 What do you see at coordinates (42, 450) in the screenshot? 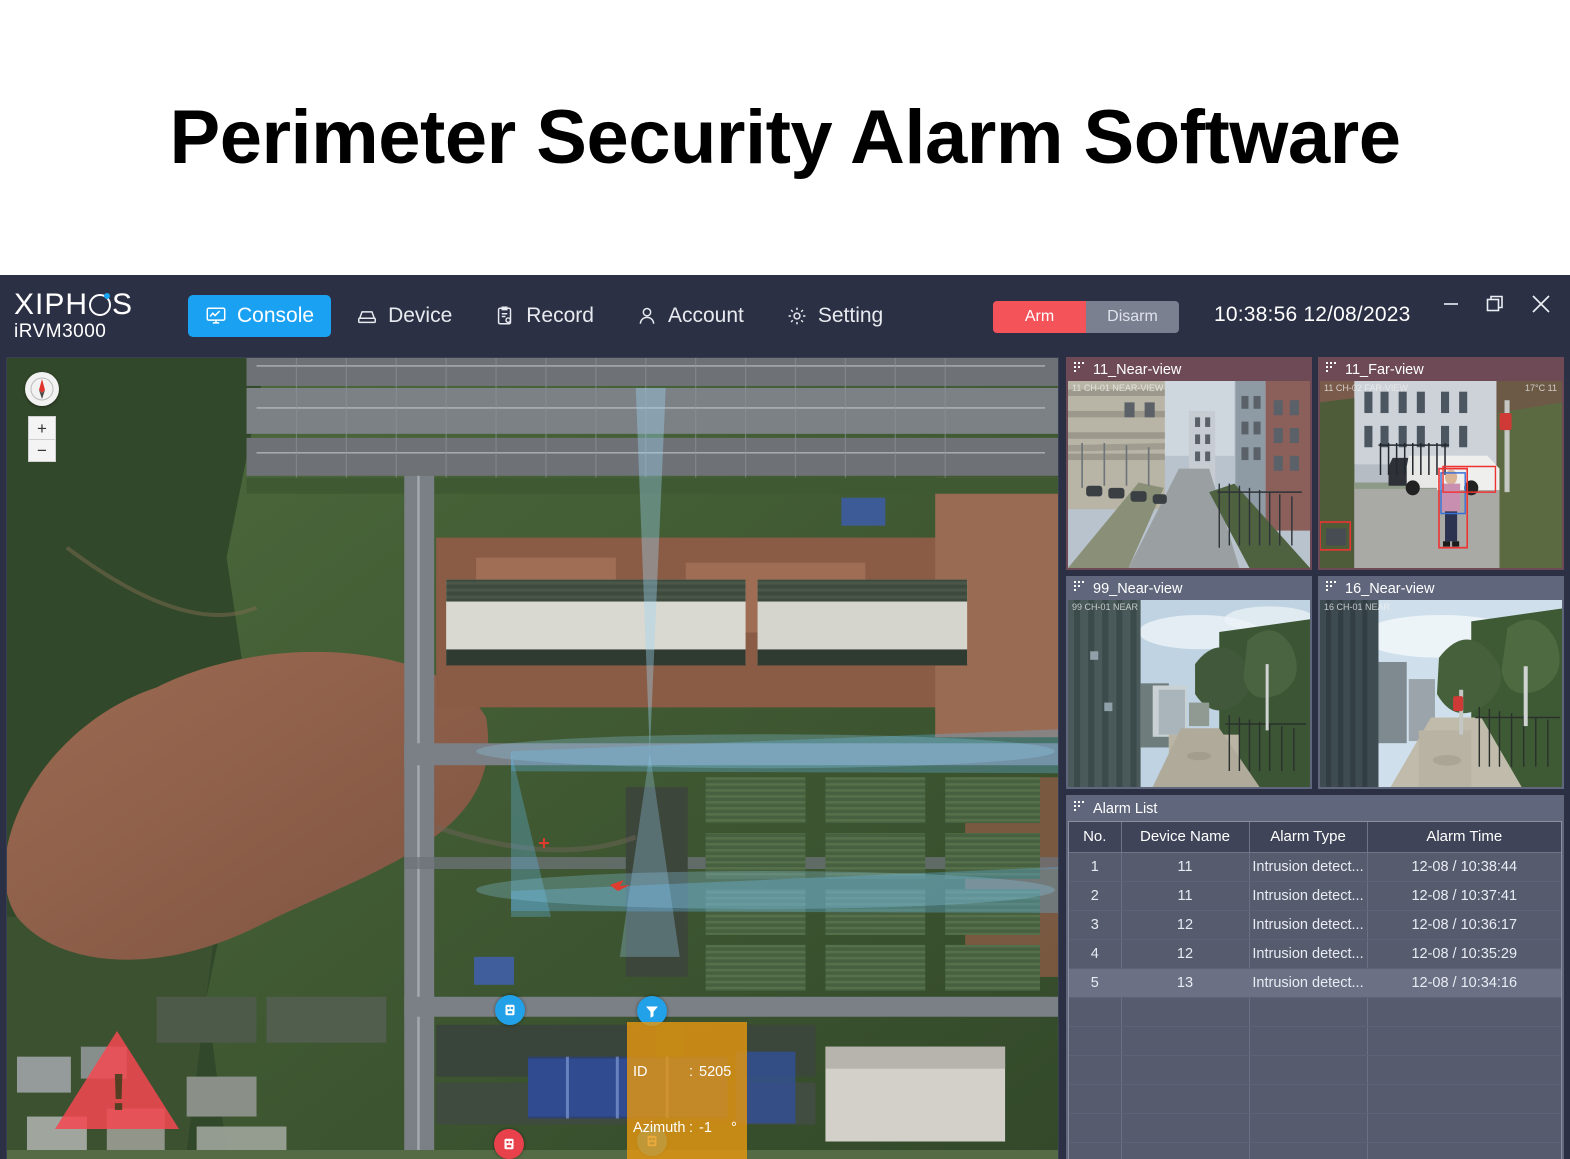
I see `zoom-out-button: −` at bounding box center [42, 450].